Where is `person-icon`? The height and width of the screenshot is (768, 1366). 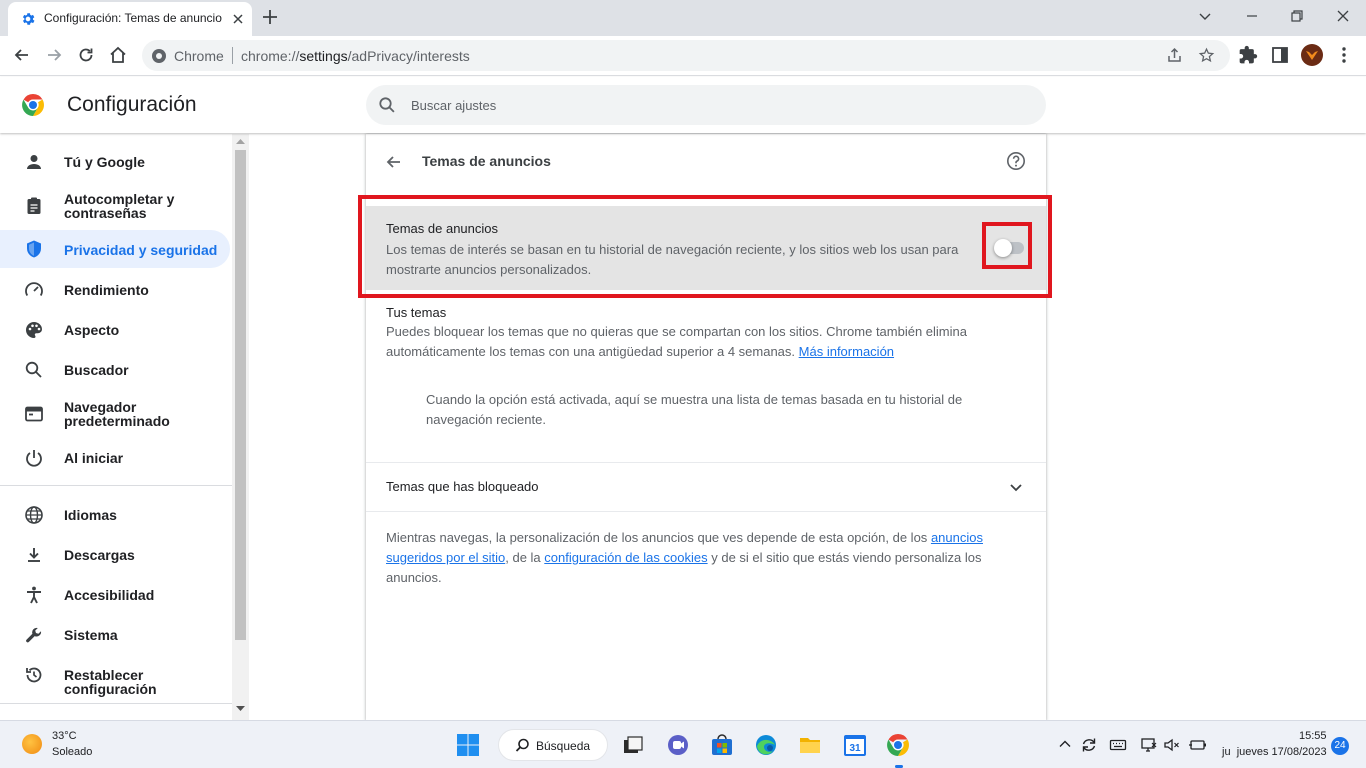 person-icon is located at coordinates (34, 162).